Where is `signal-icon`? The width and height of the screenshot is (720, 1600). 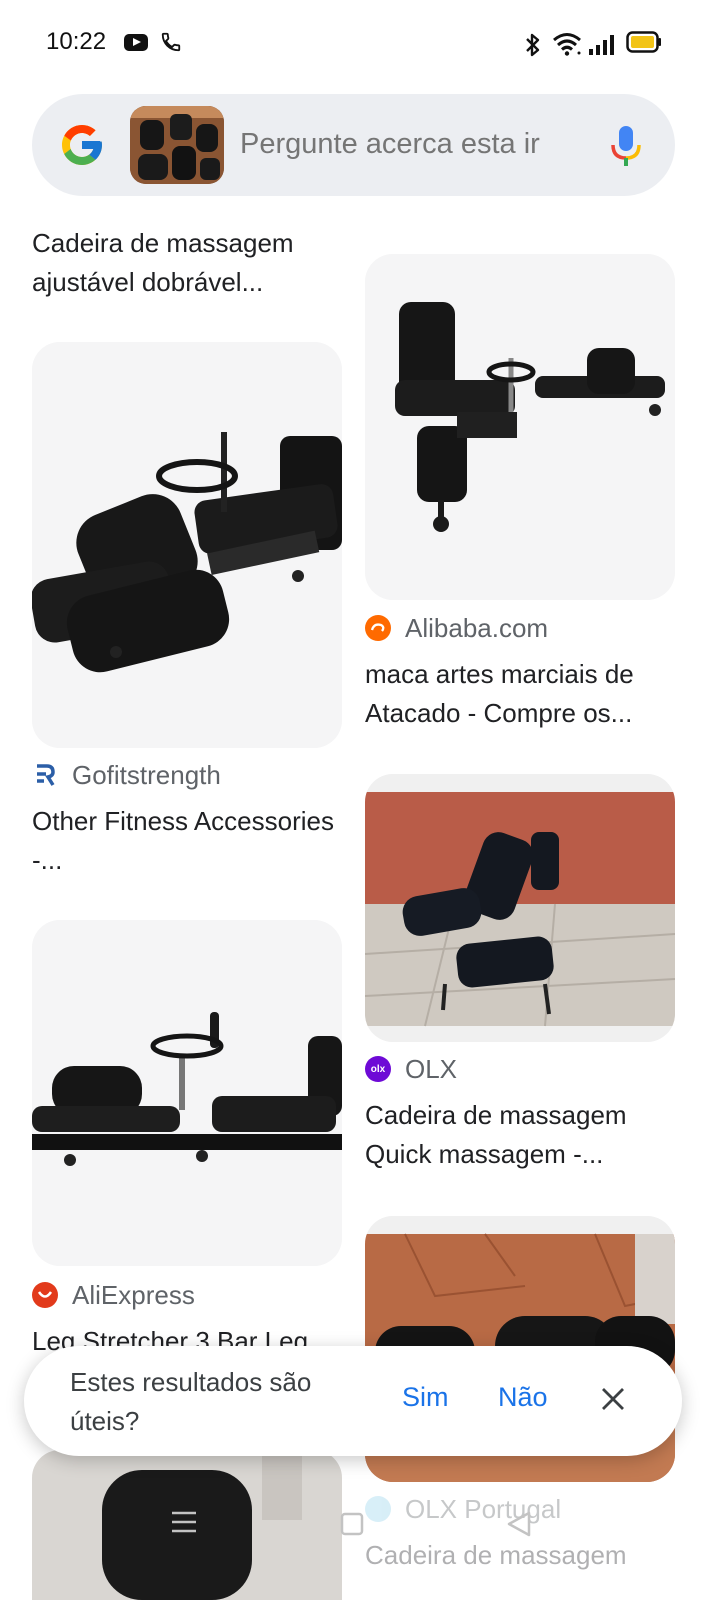
signal-icon is located at coordinates (601, 45).